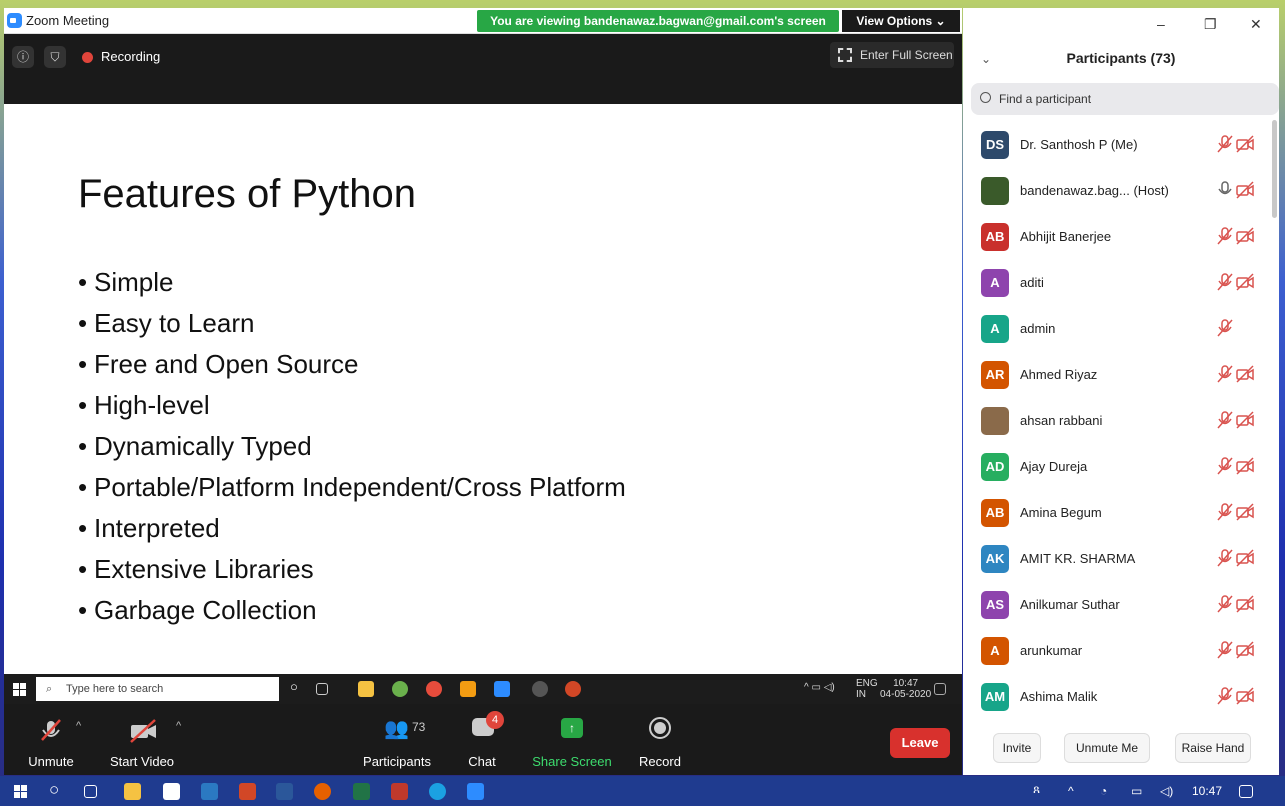 Image resolution: width=1285 pixels, height=806 pixels. What do you see at coordinates (1274, 169) in the screenshot?
I see `participants-scrollbar` at bounding box center [1274, 169].